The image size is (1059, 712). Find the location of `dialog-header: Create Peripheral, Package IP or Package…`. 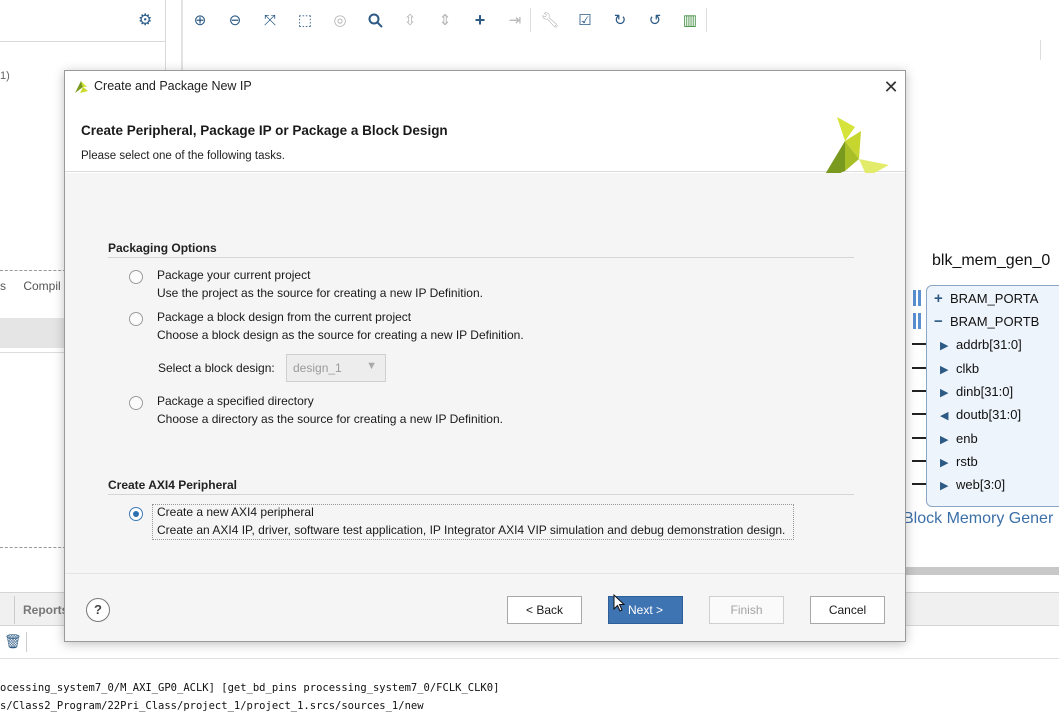

dialog-header: Create Peripheral, Package IP or Package… is located at coordinates (485, 137).